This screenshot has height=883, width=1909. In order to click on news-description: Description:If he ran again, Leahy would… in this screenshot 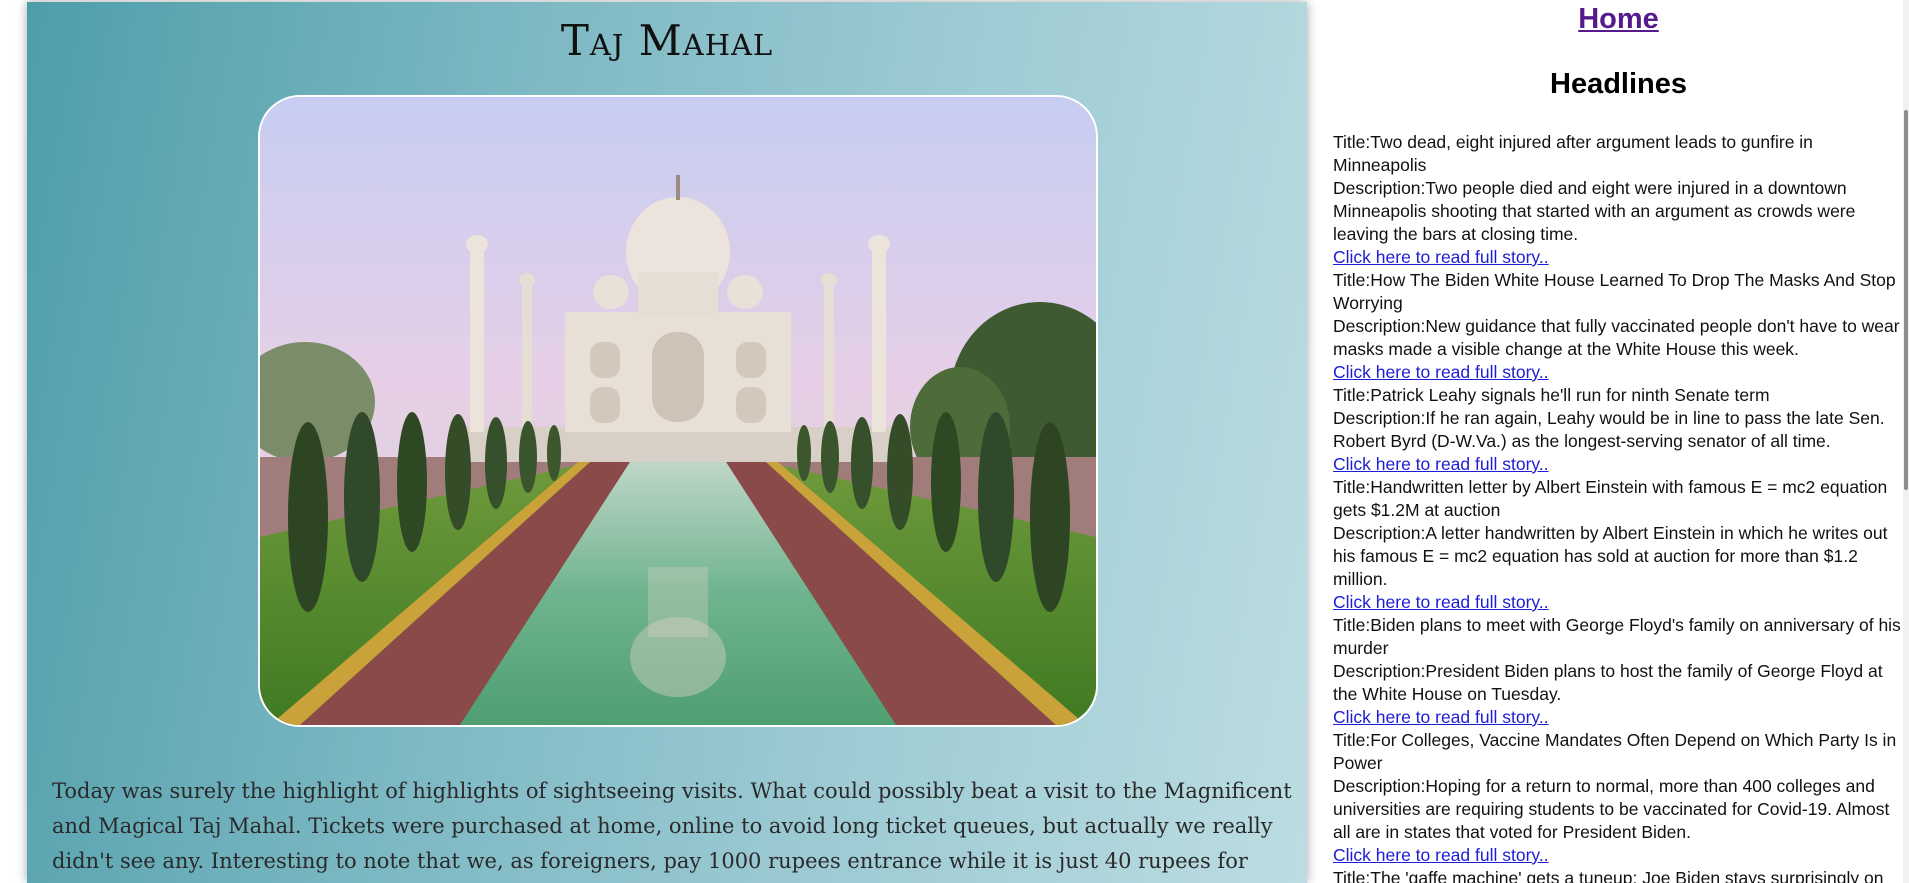, I will do `click(1609, 429)`.